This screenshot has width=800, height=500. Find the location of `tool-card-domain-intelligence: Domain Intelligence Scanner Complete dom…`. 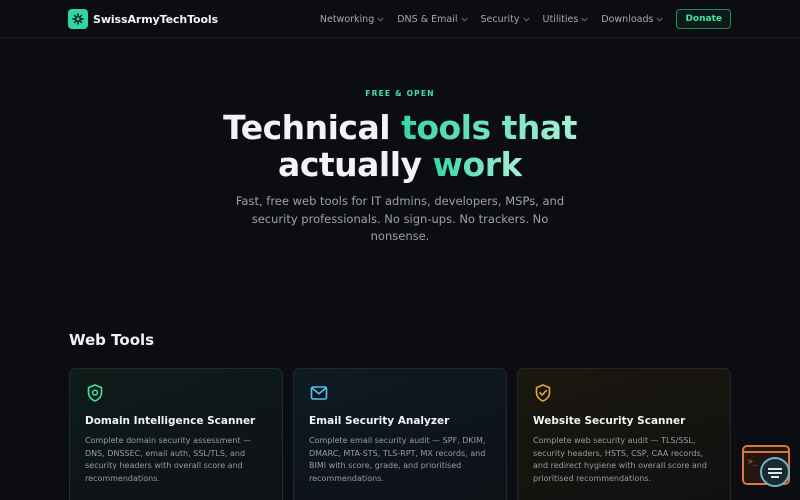

tool-card-domain-intelligence: Domain Intelligence Scanner Complete dom… is located at coordinates (176, 434).